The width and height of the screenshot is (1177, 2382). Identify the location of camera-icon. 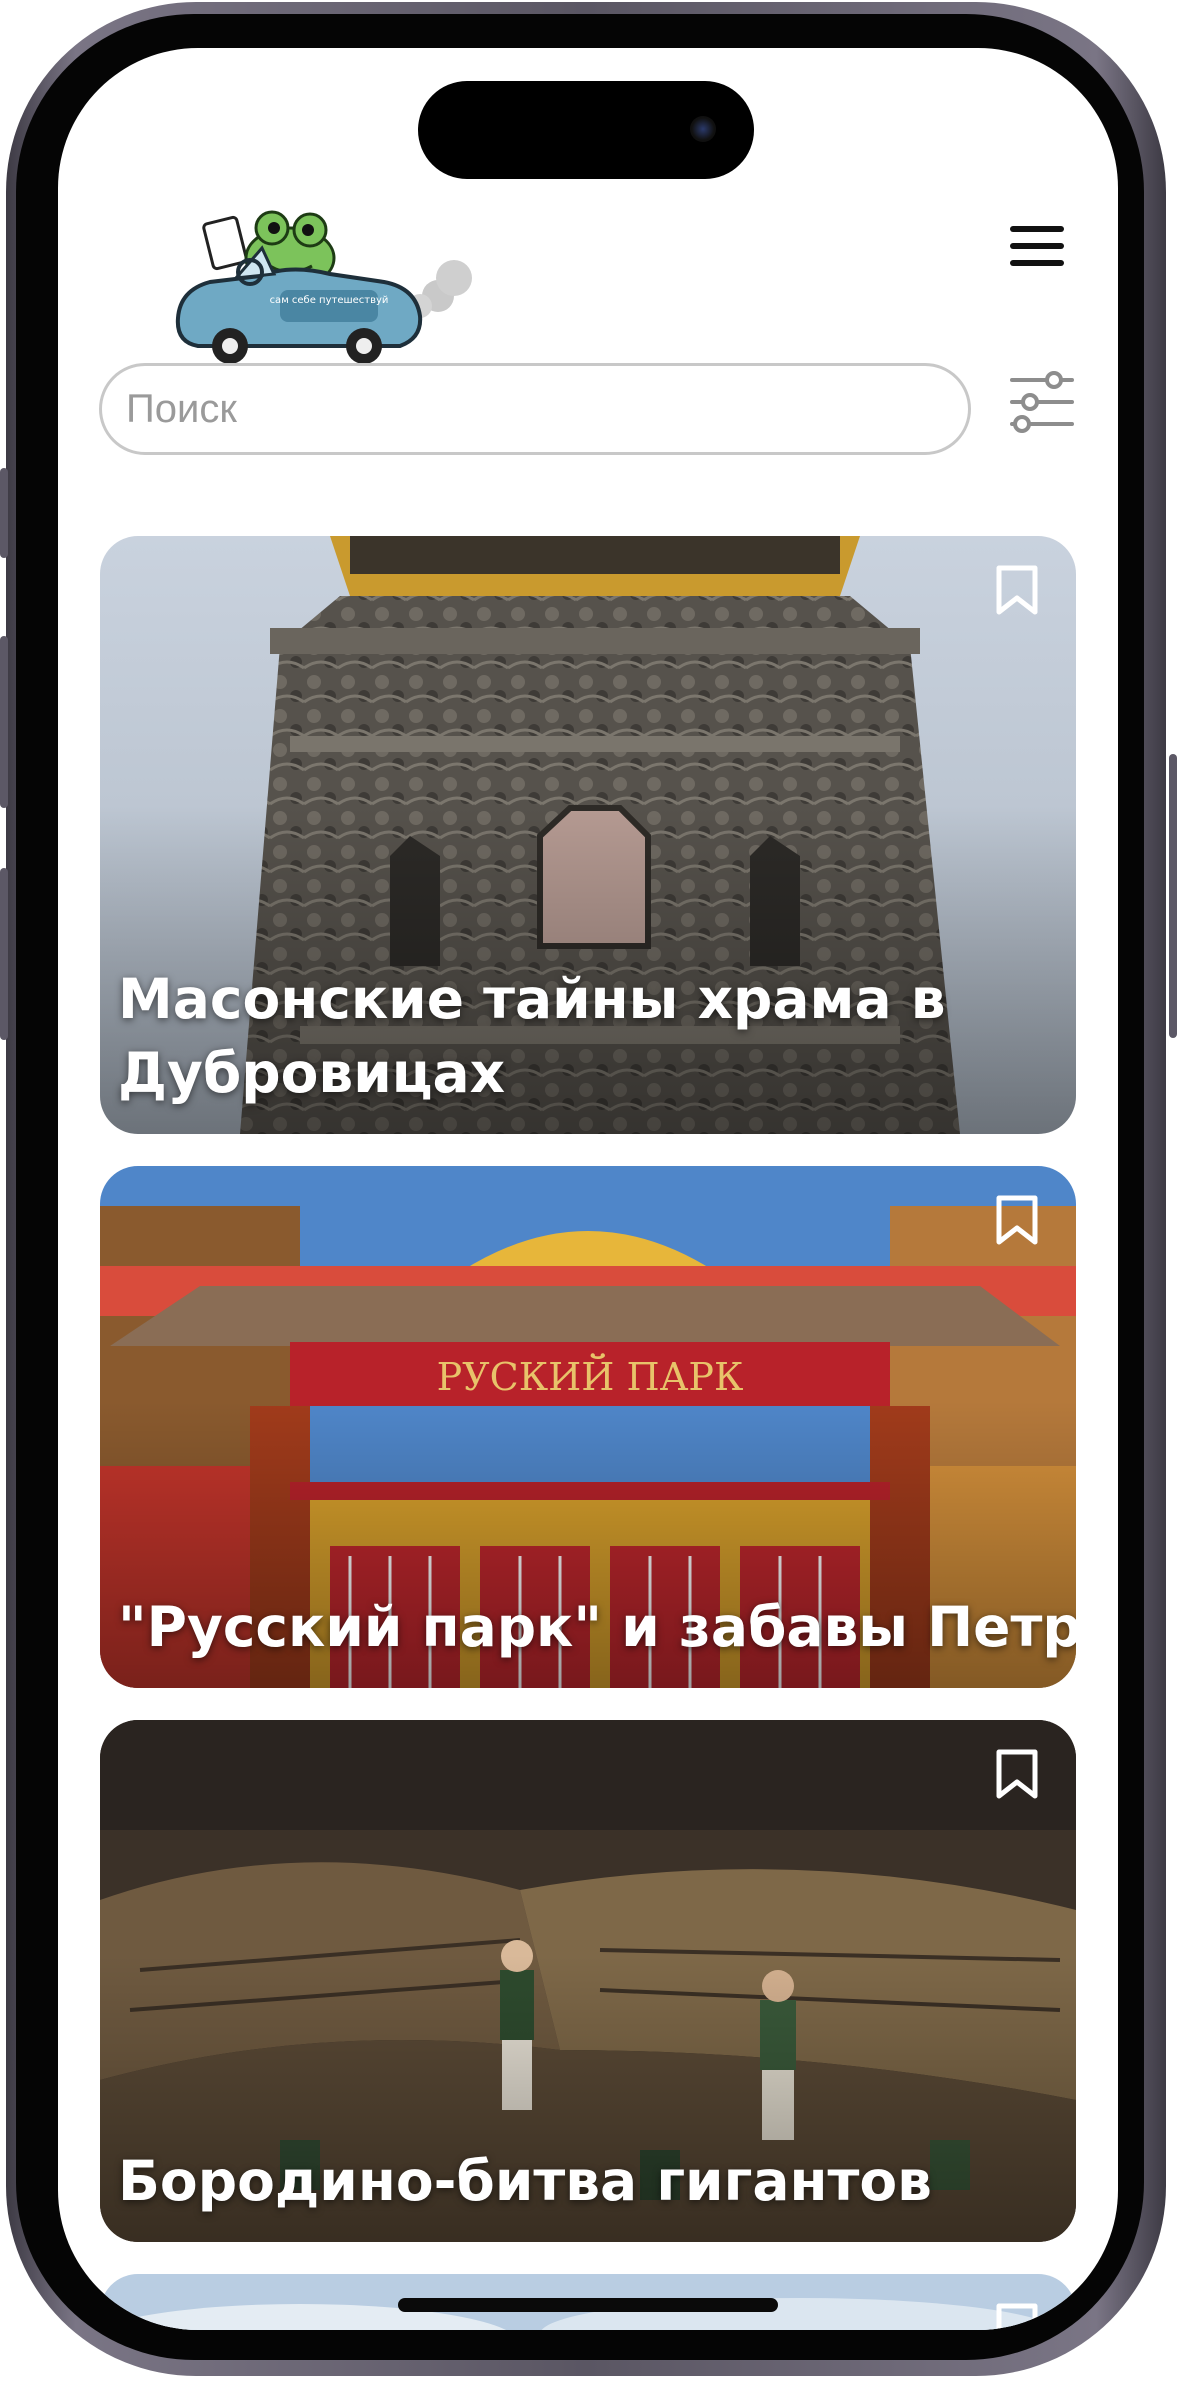
(703, 129).